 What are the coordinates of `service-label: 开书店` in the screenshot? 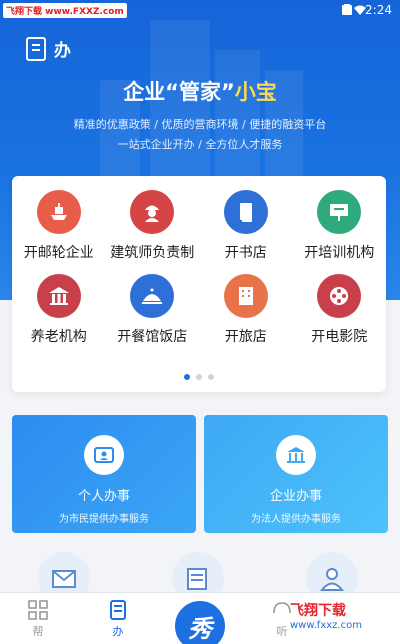 It's located at (245, 253).